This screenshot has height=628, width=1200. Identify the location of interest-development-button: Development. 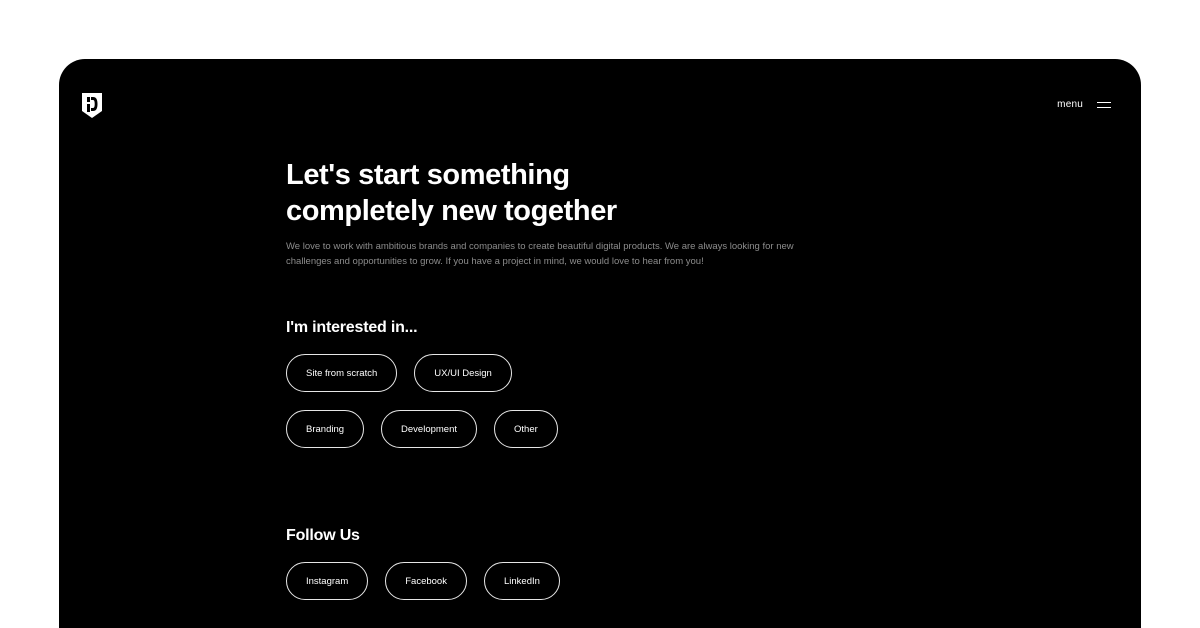
(429, 429).